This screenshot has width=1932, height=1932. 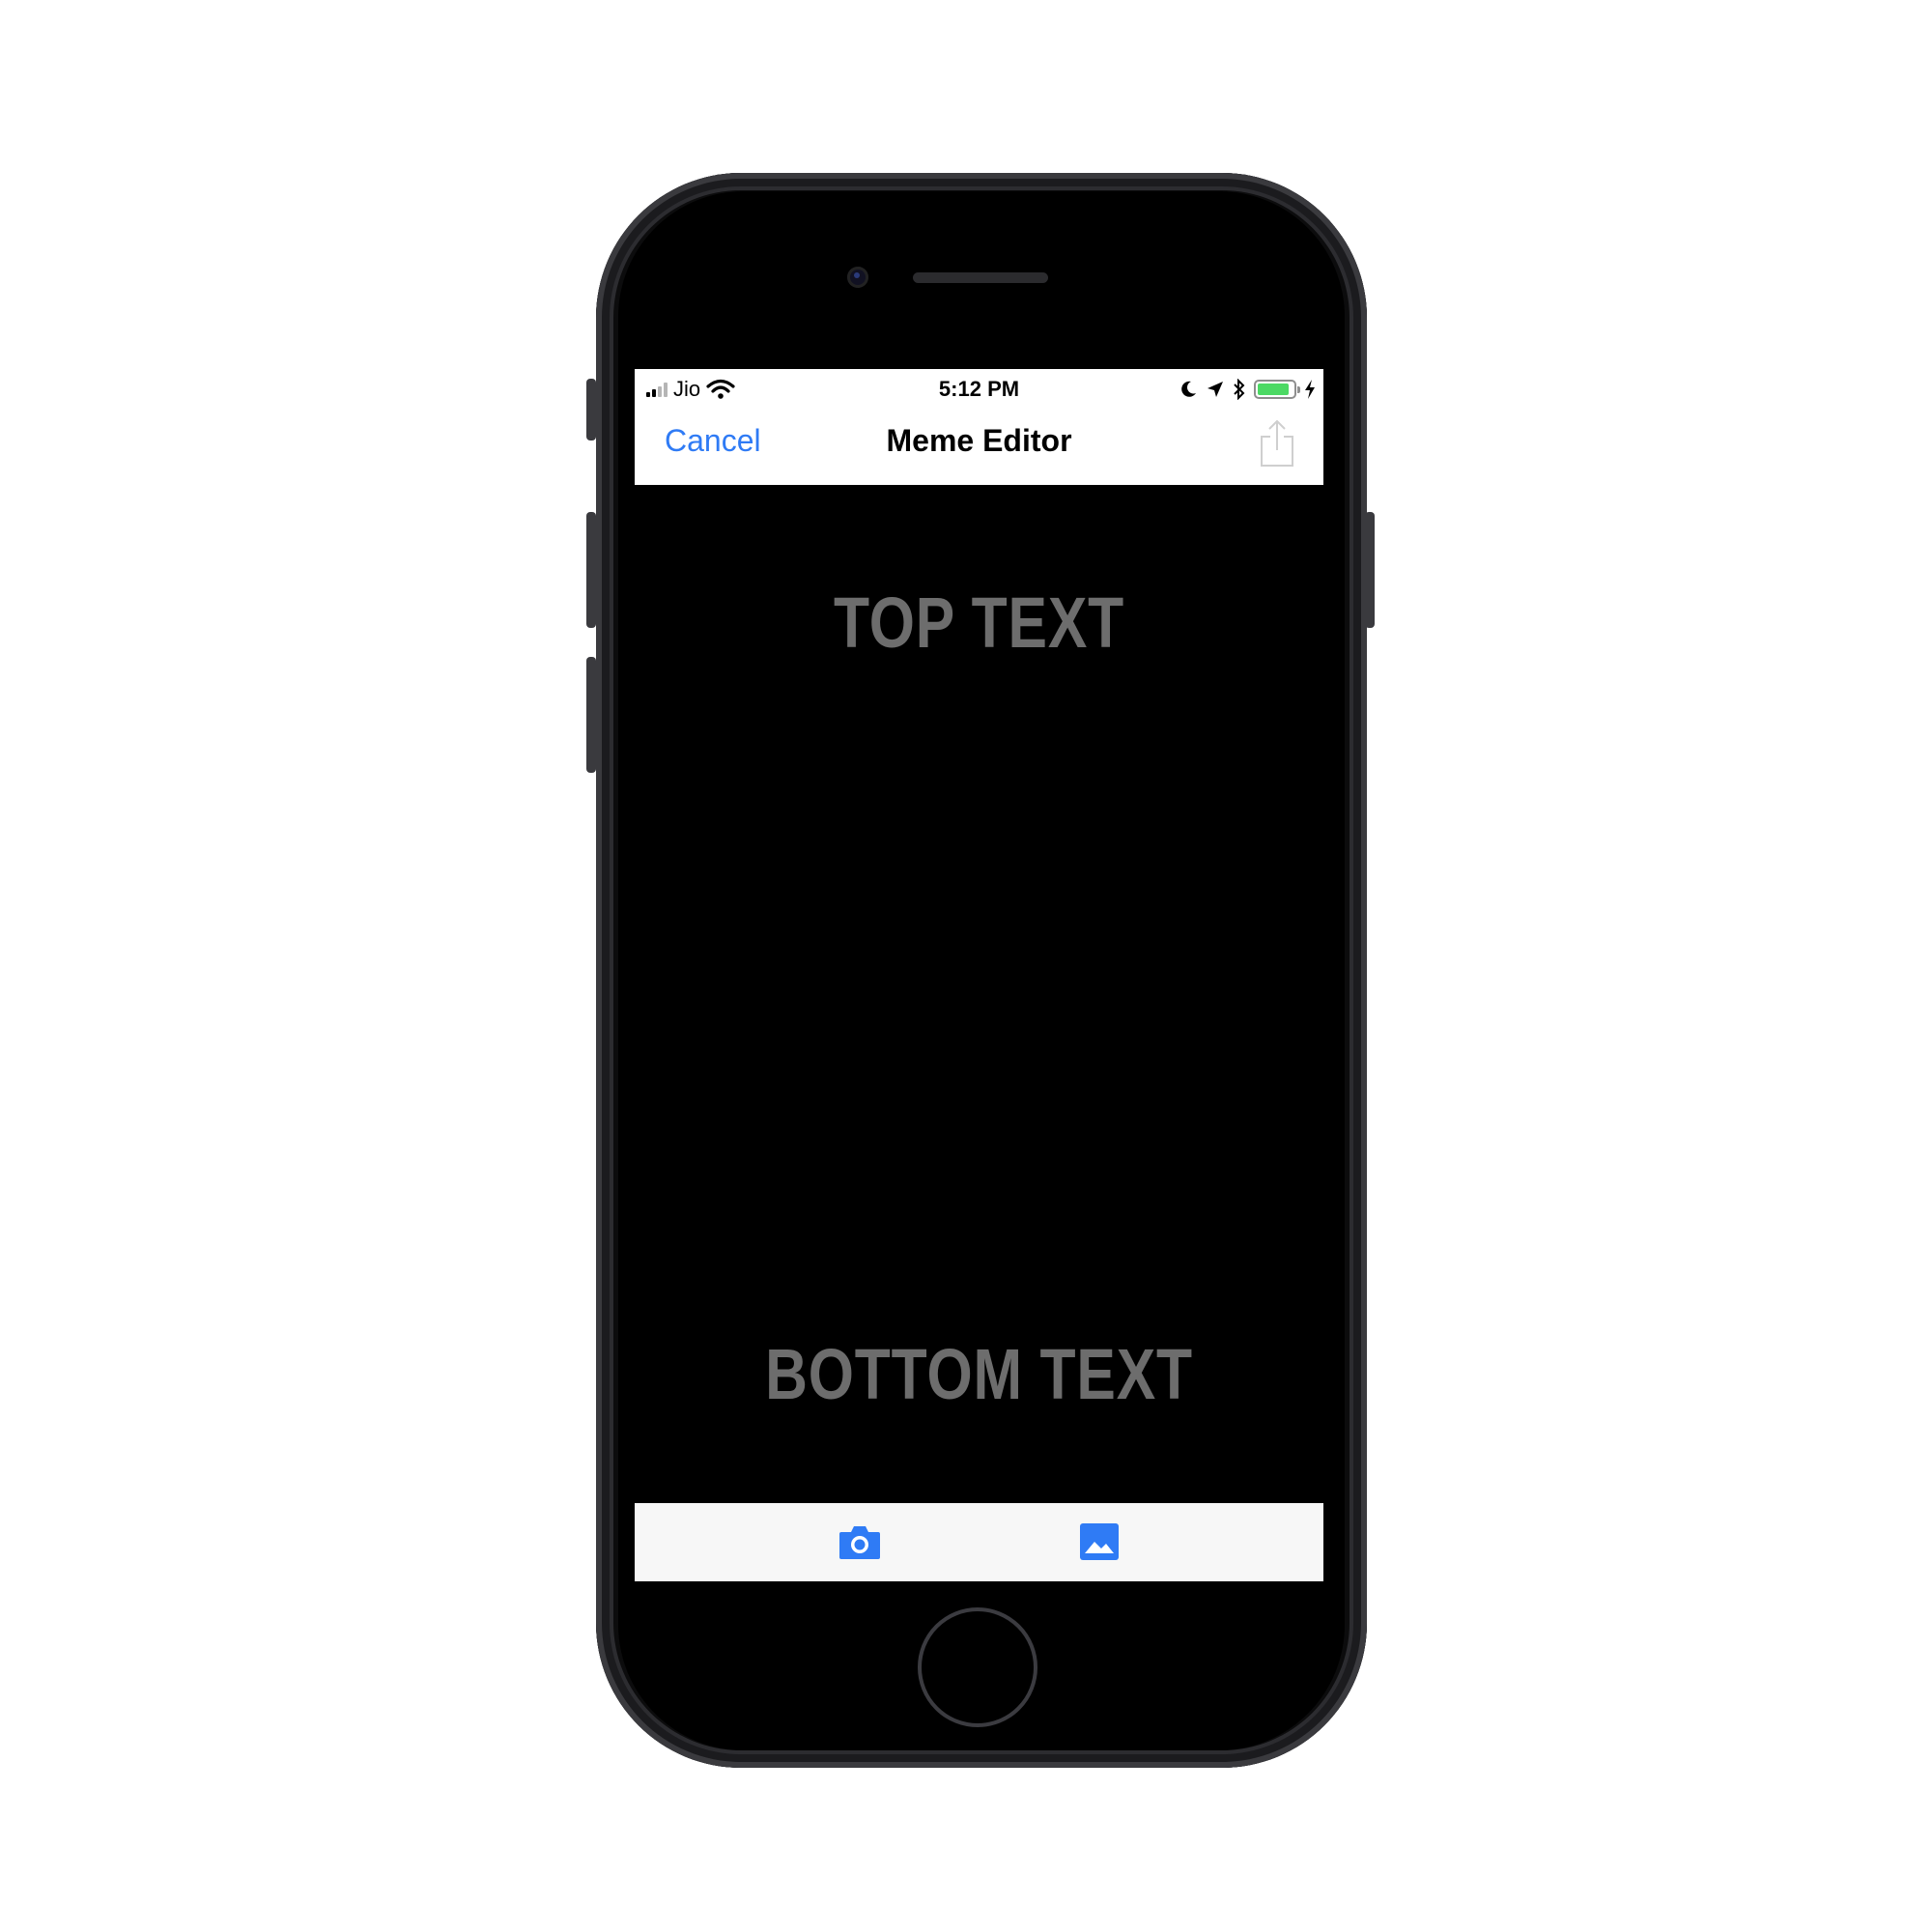 What do you see at coordinates (1310, 389) in the screenshot?
I see `charging-bolt-icon` at bounding box center [1310, 389].